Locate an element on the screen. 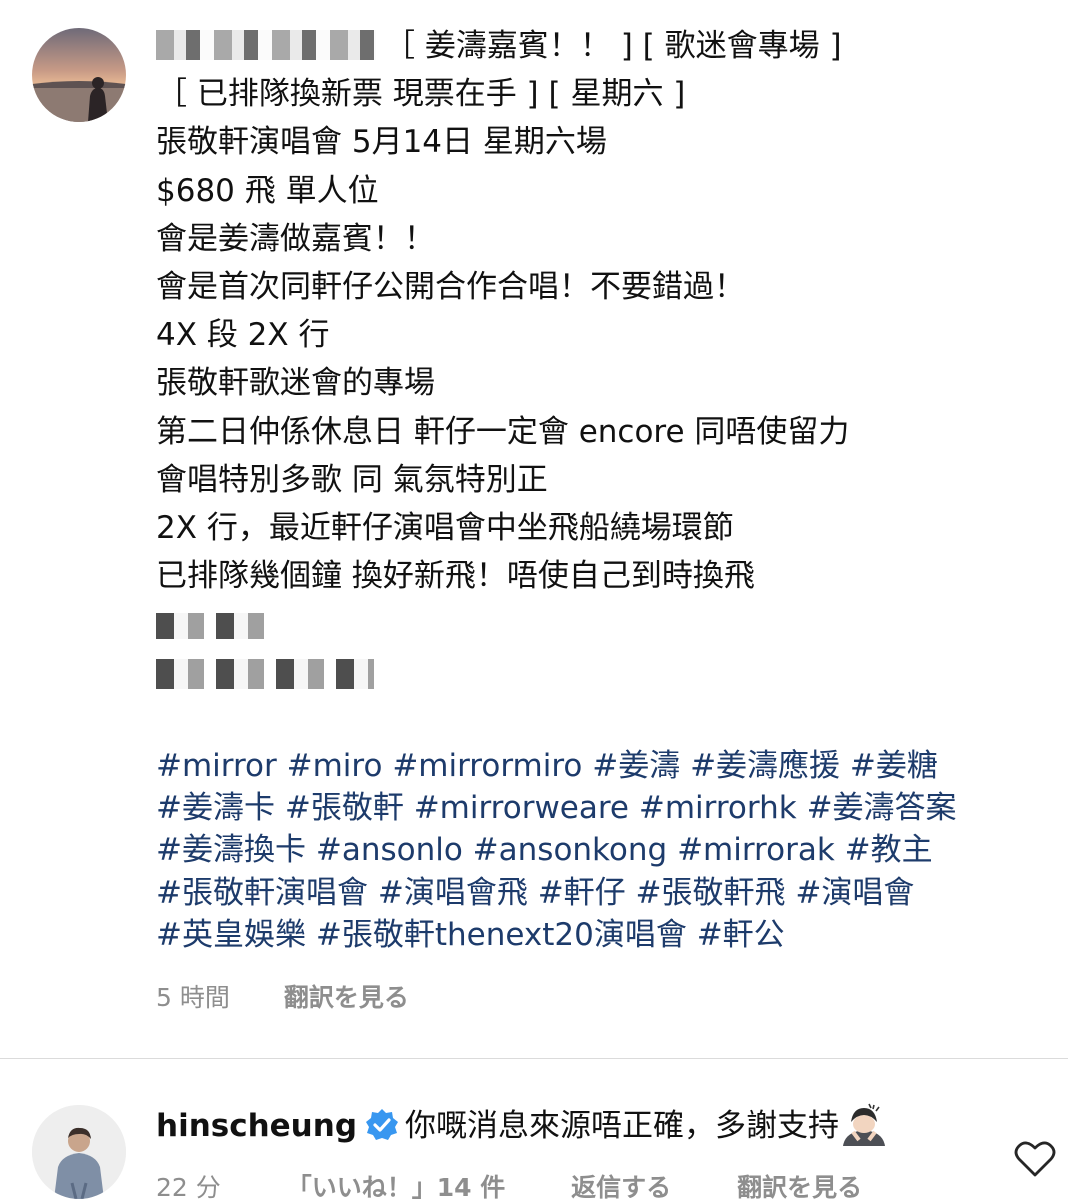 This screenshot has height=1204, width=1068. hashtag: #張敬軒 is located at coordinates (344, 808).